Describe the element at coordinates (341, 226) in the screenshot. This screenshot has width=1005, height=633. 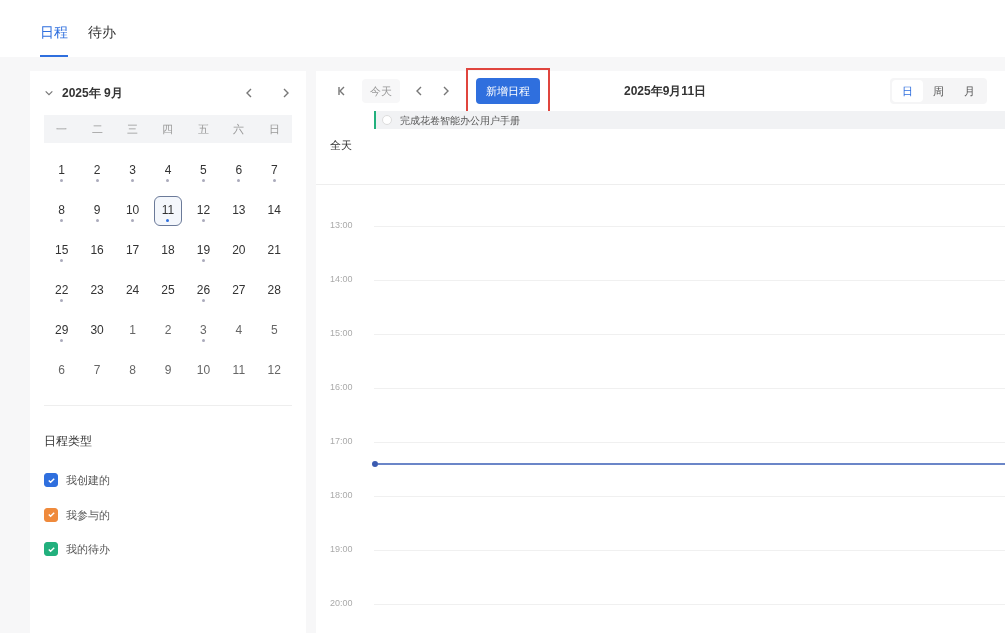
I see `hour-label: 13:00` at that location.